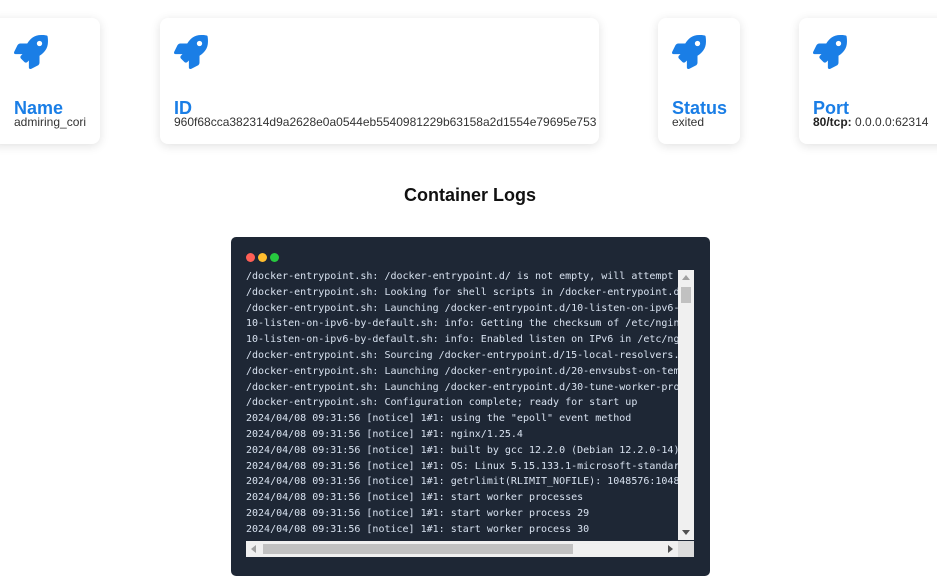 The height and width of the screenshot is (587, 937). Describe the element at coordinates (686, 295) in the screenshot. I see `vertical-scroll-thumb` at that location.